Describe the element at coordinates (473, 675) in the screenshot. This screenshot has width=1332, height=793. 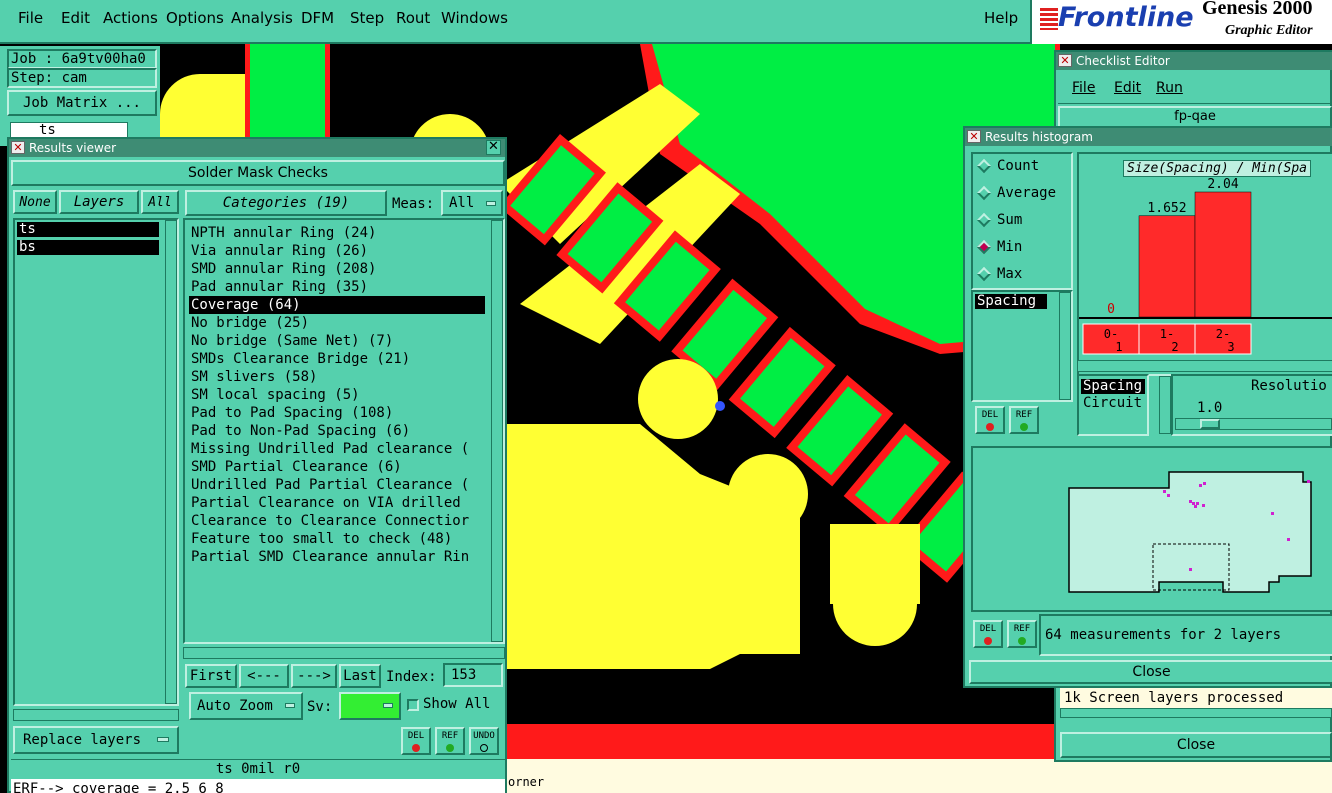
I see `index-input: 153` at that location.